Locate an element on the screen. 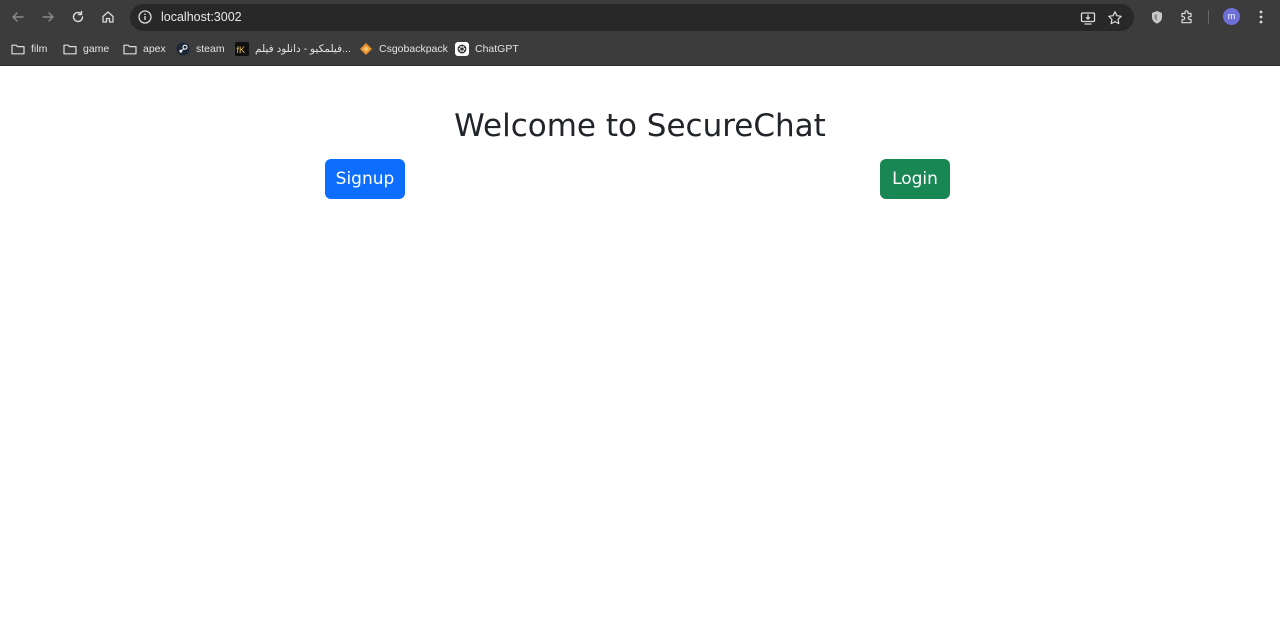 The height and width of the screenshot is (644, 1280). address-bar: localhost:3002 is located at coordinates (632, 17).